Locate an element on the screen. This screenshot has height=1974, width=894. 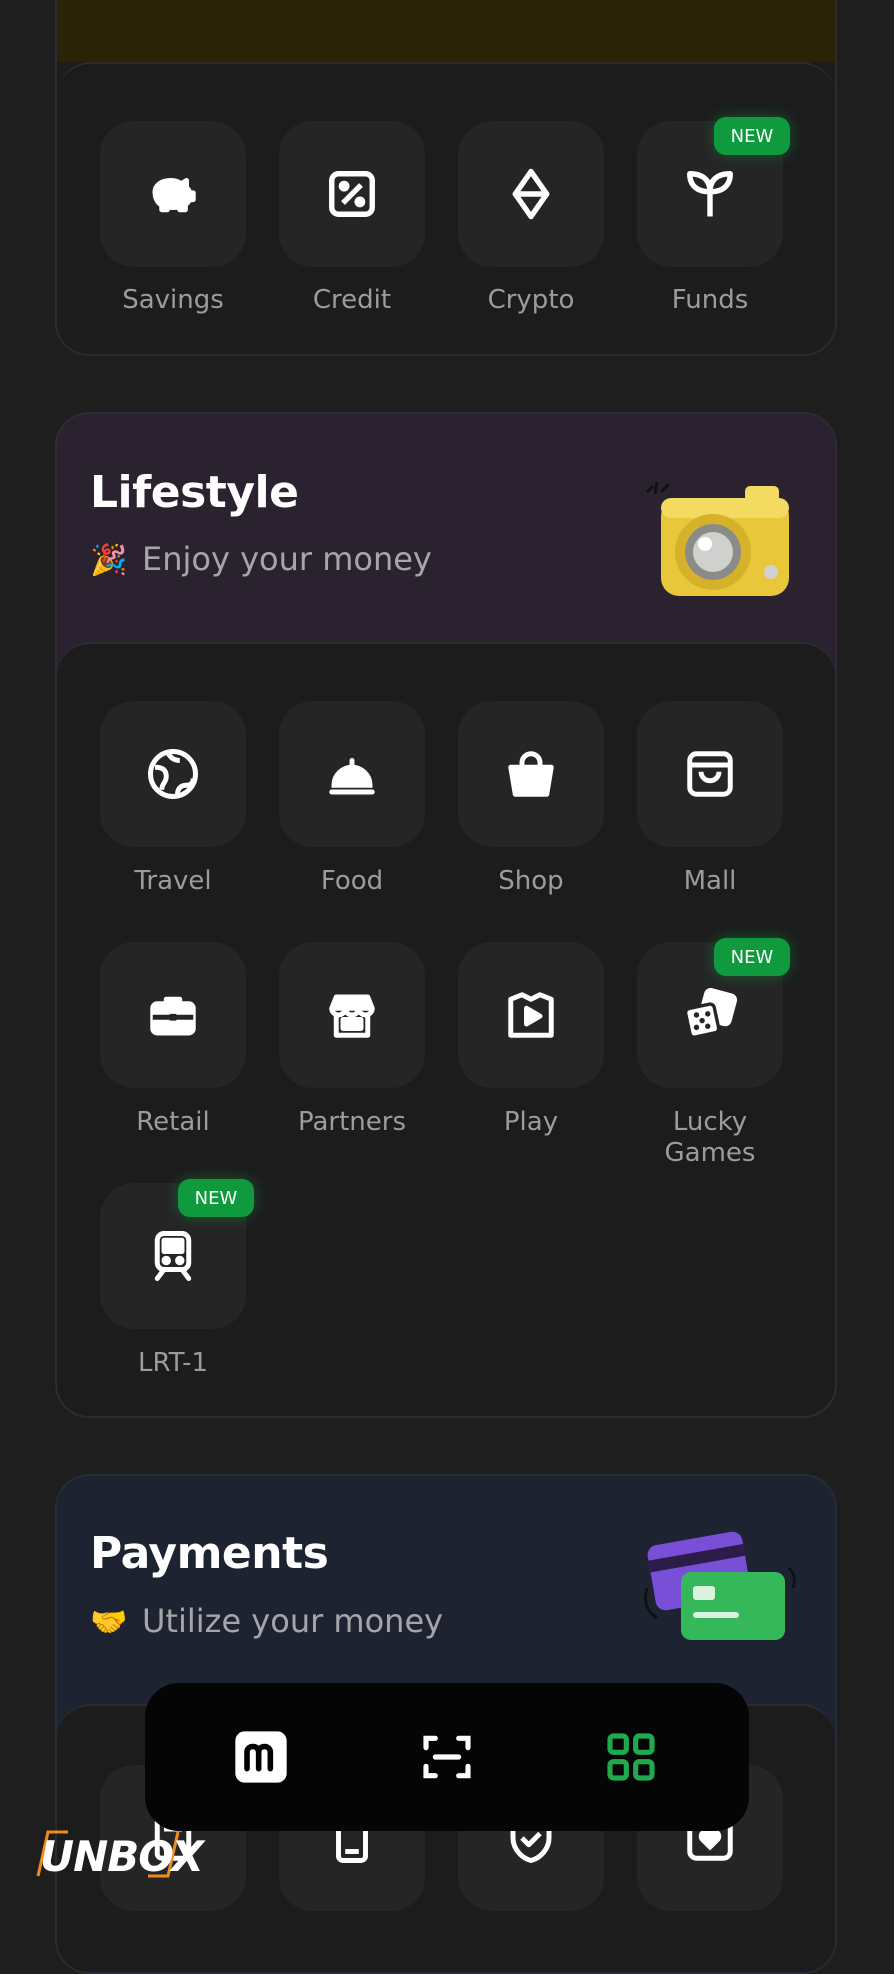
travel-label: Travel is located at coordinates (173, 881).